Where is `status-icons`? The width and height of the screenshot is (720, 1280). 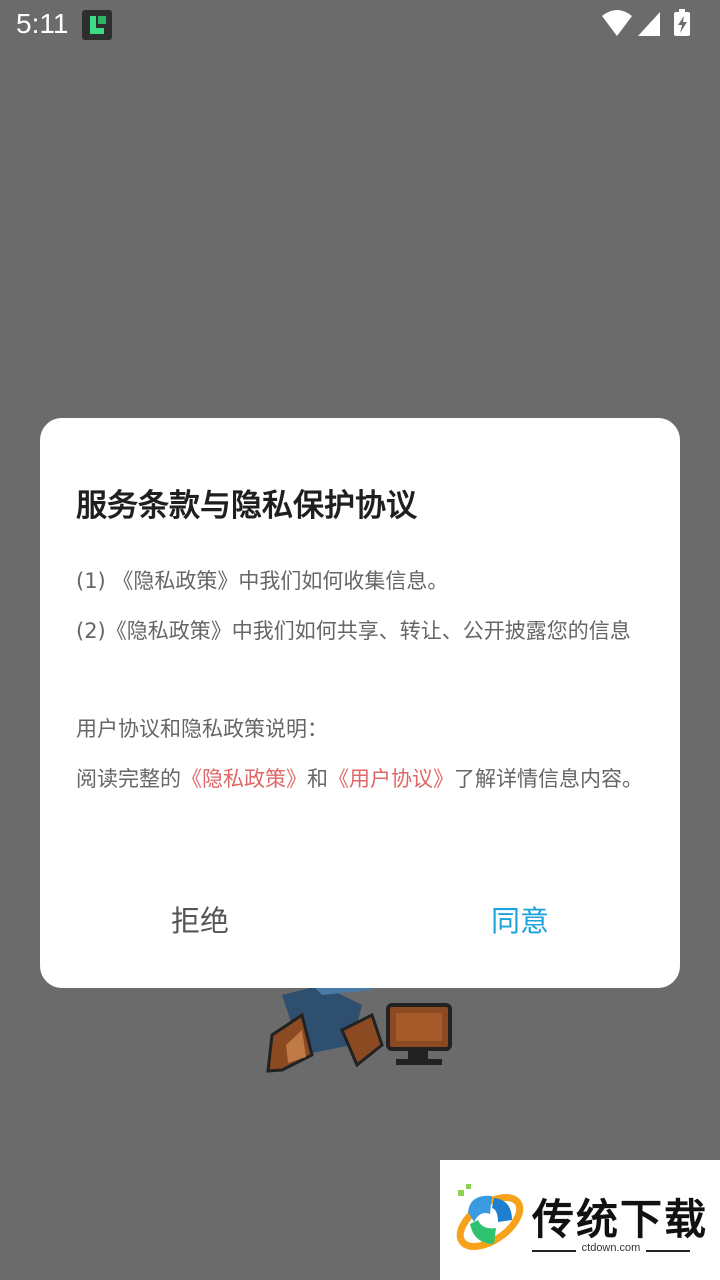 status-icons is located at coordinates (652, 23).